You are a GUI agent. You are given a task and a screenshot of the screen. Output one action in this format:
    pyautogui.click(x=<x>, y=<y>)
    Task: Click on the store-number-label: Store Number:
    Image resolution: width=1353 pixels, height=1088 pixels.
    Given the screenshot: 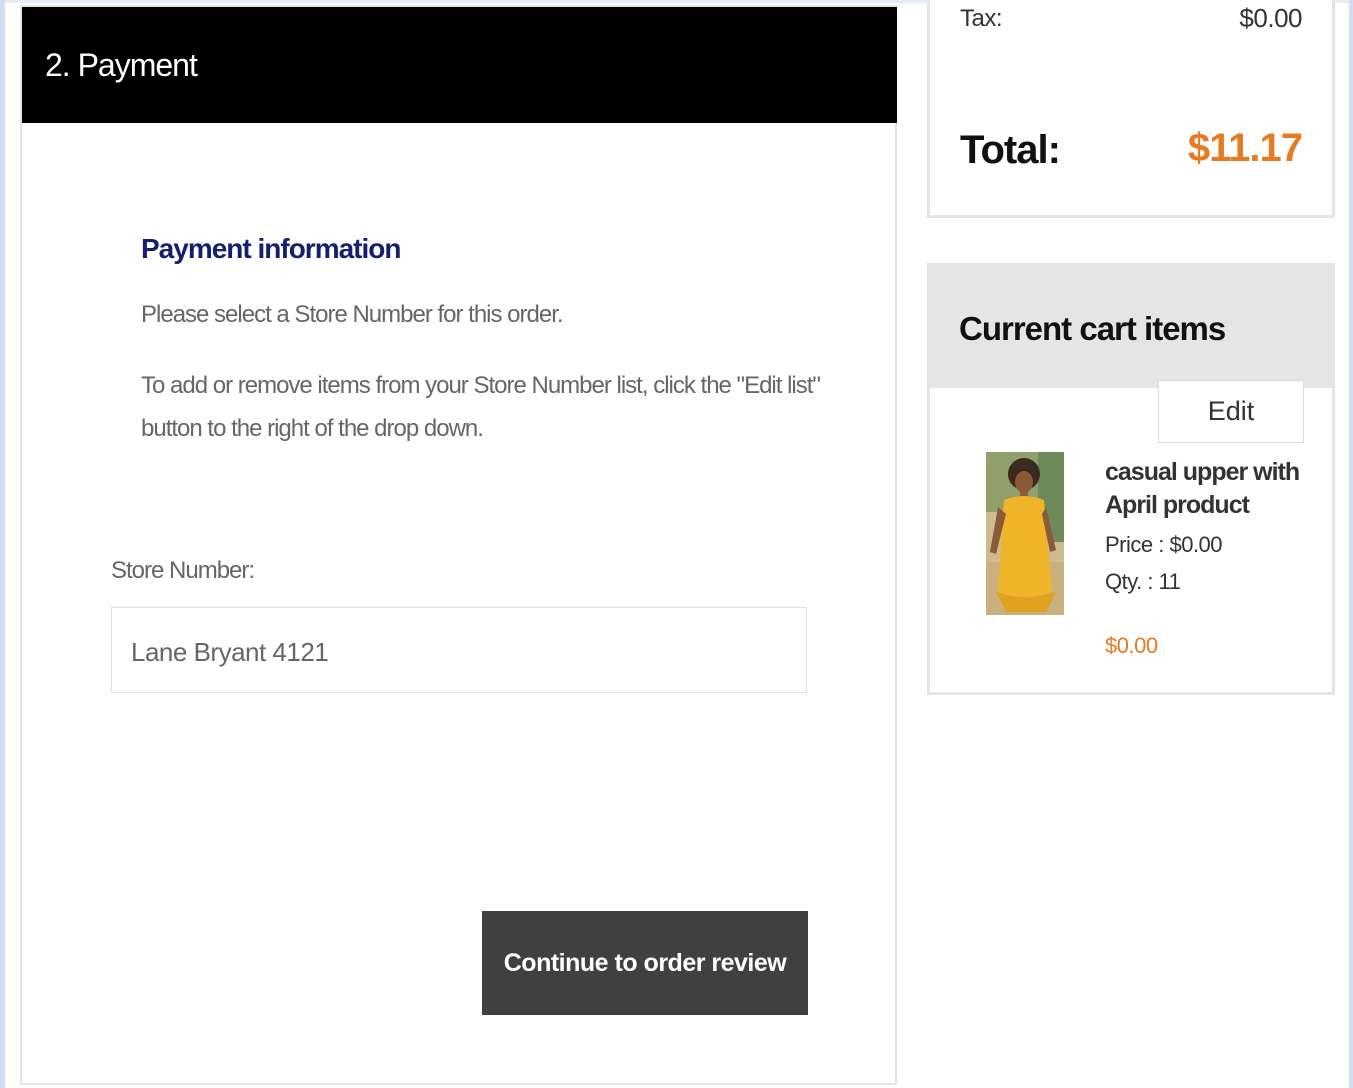 What is the action you would take?
    pyautogui.click(x=183, y=570)
    